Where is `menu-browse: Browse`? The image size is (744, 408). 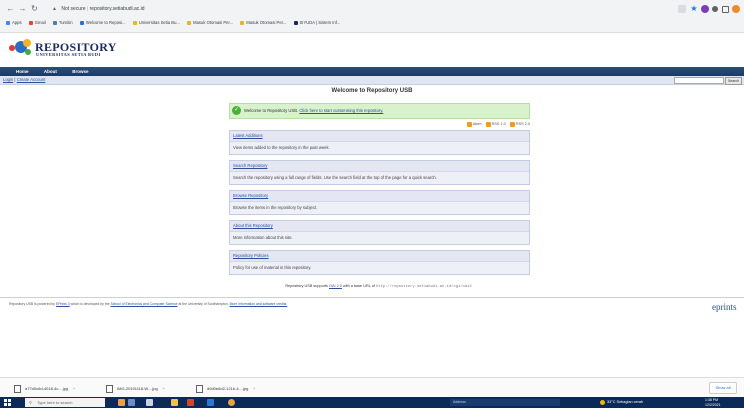
menu-browse: Browse is located at coordinates (80, 71).